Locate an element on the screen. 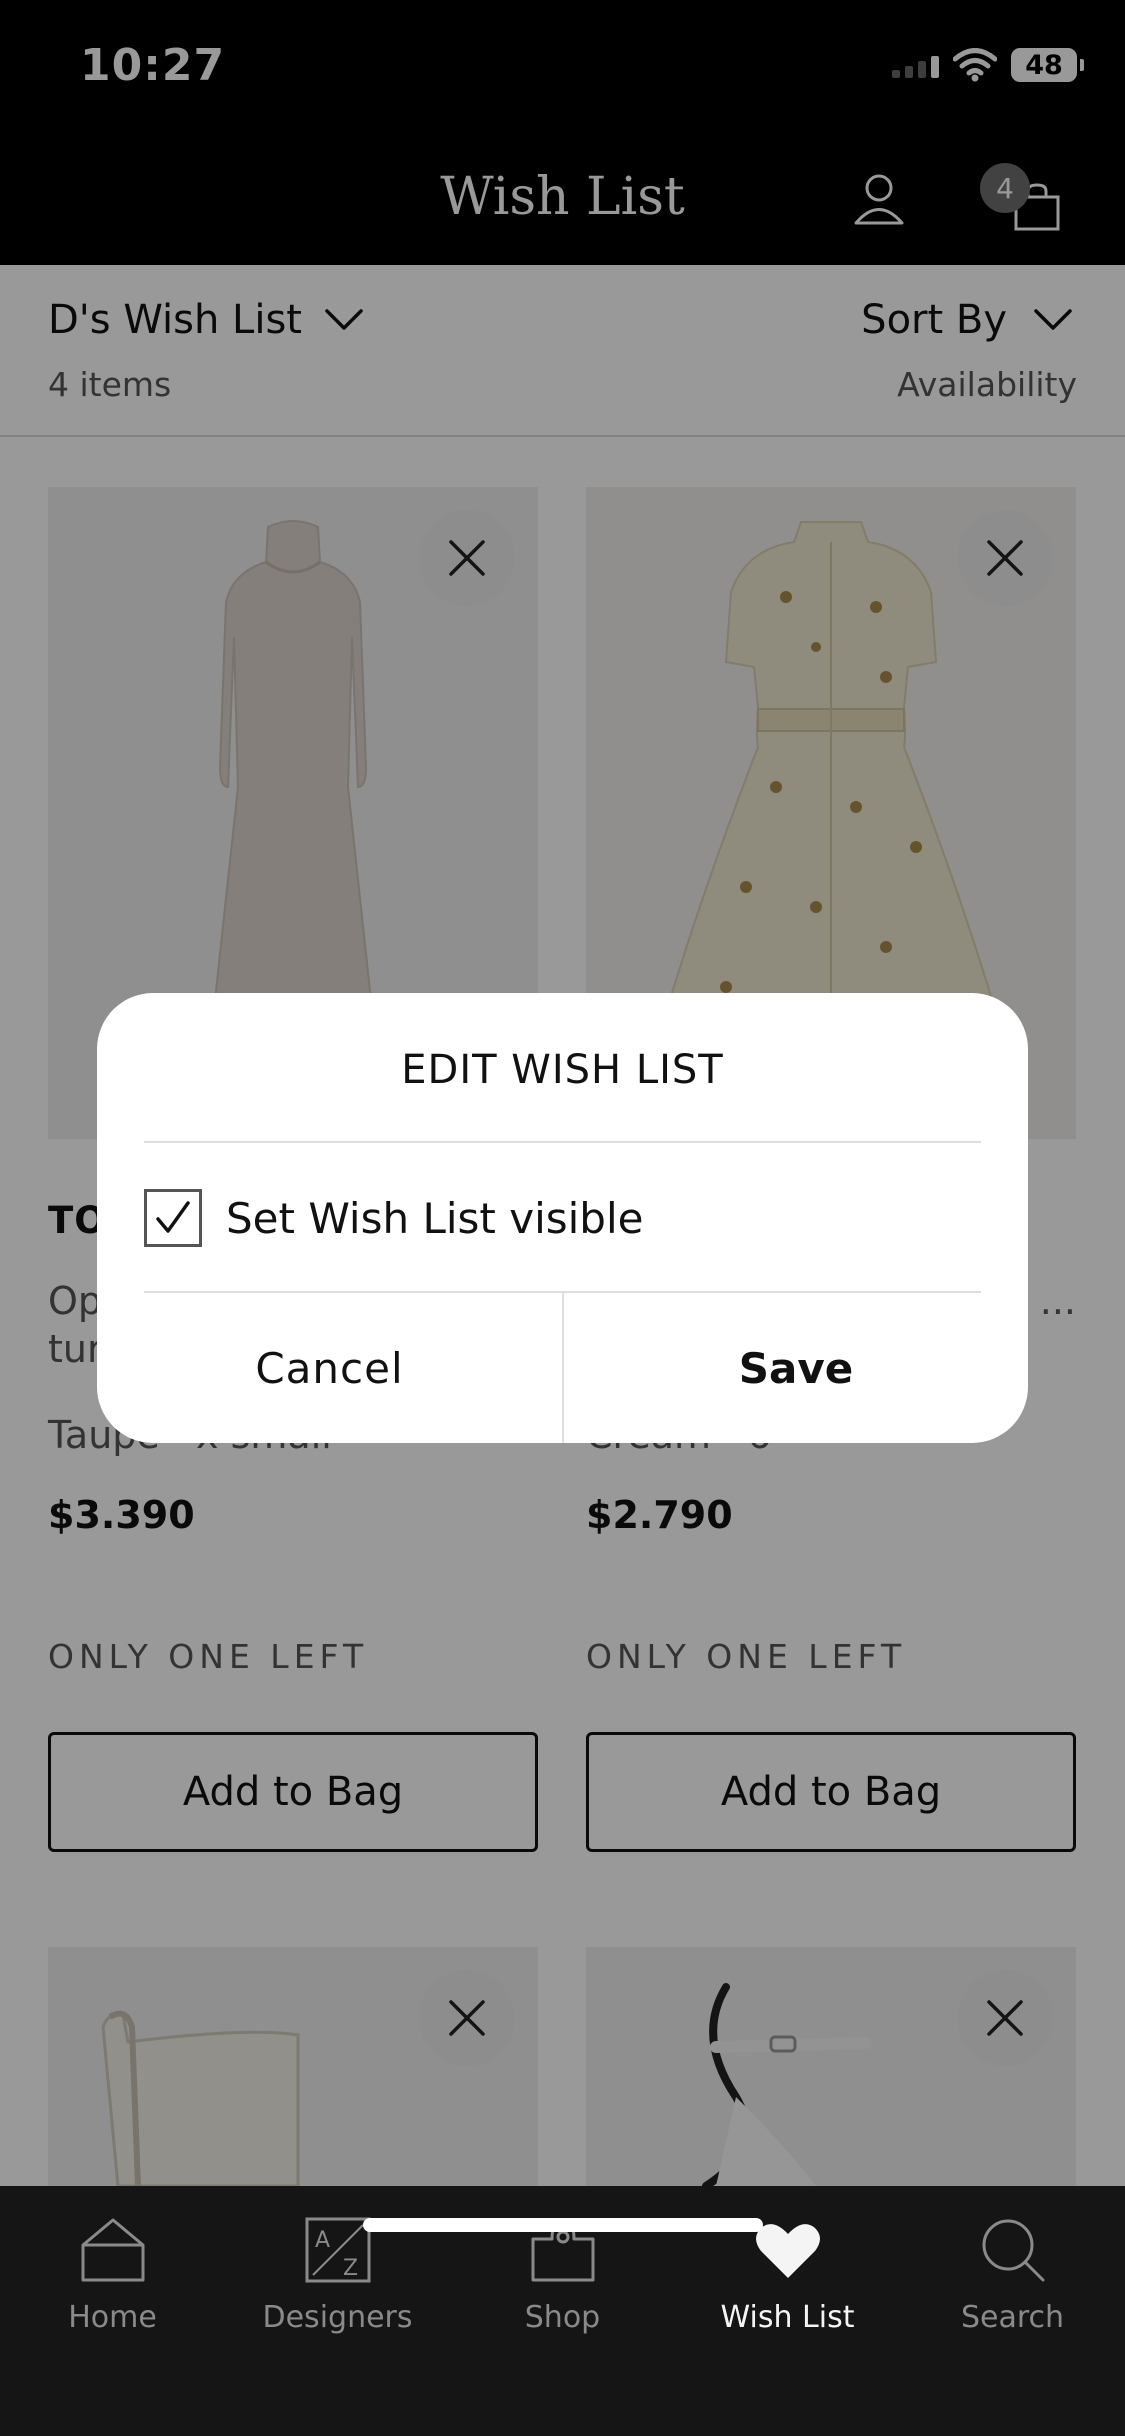  tab-label: Home is located at coordinates (112, 2317).